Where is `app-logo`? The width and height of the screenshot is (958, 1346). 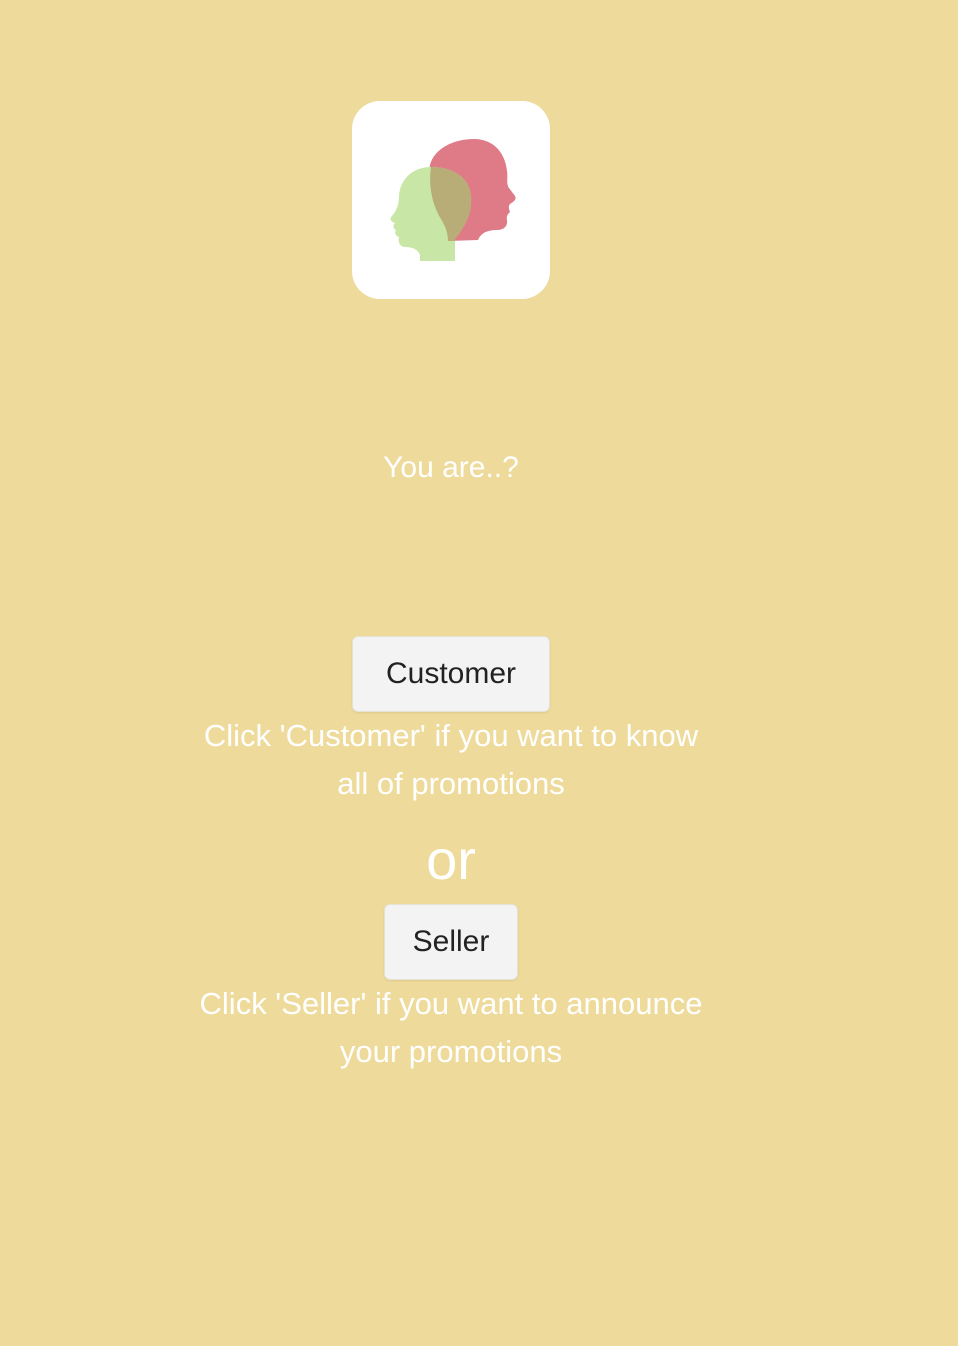 app-logo is located at coordinates (451, 200).